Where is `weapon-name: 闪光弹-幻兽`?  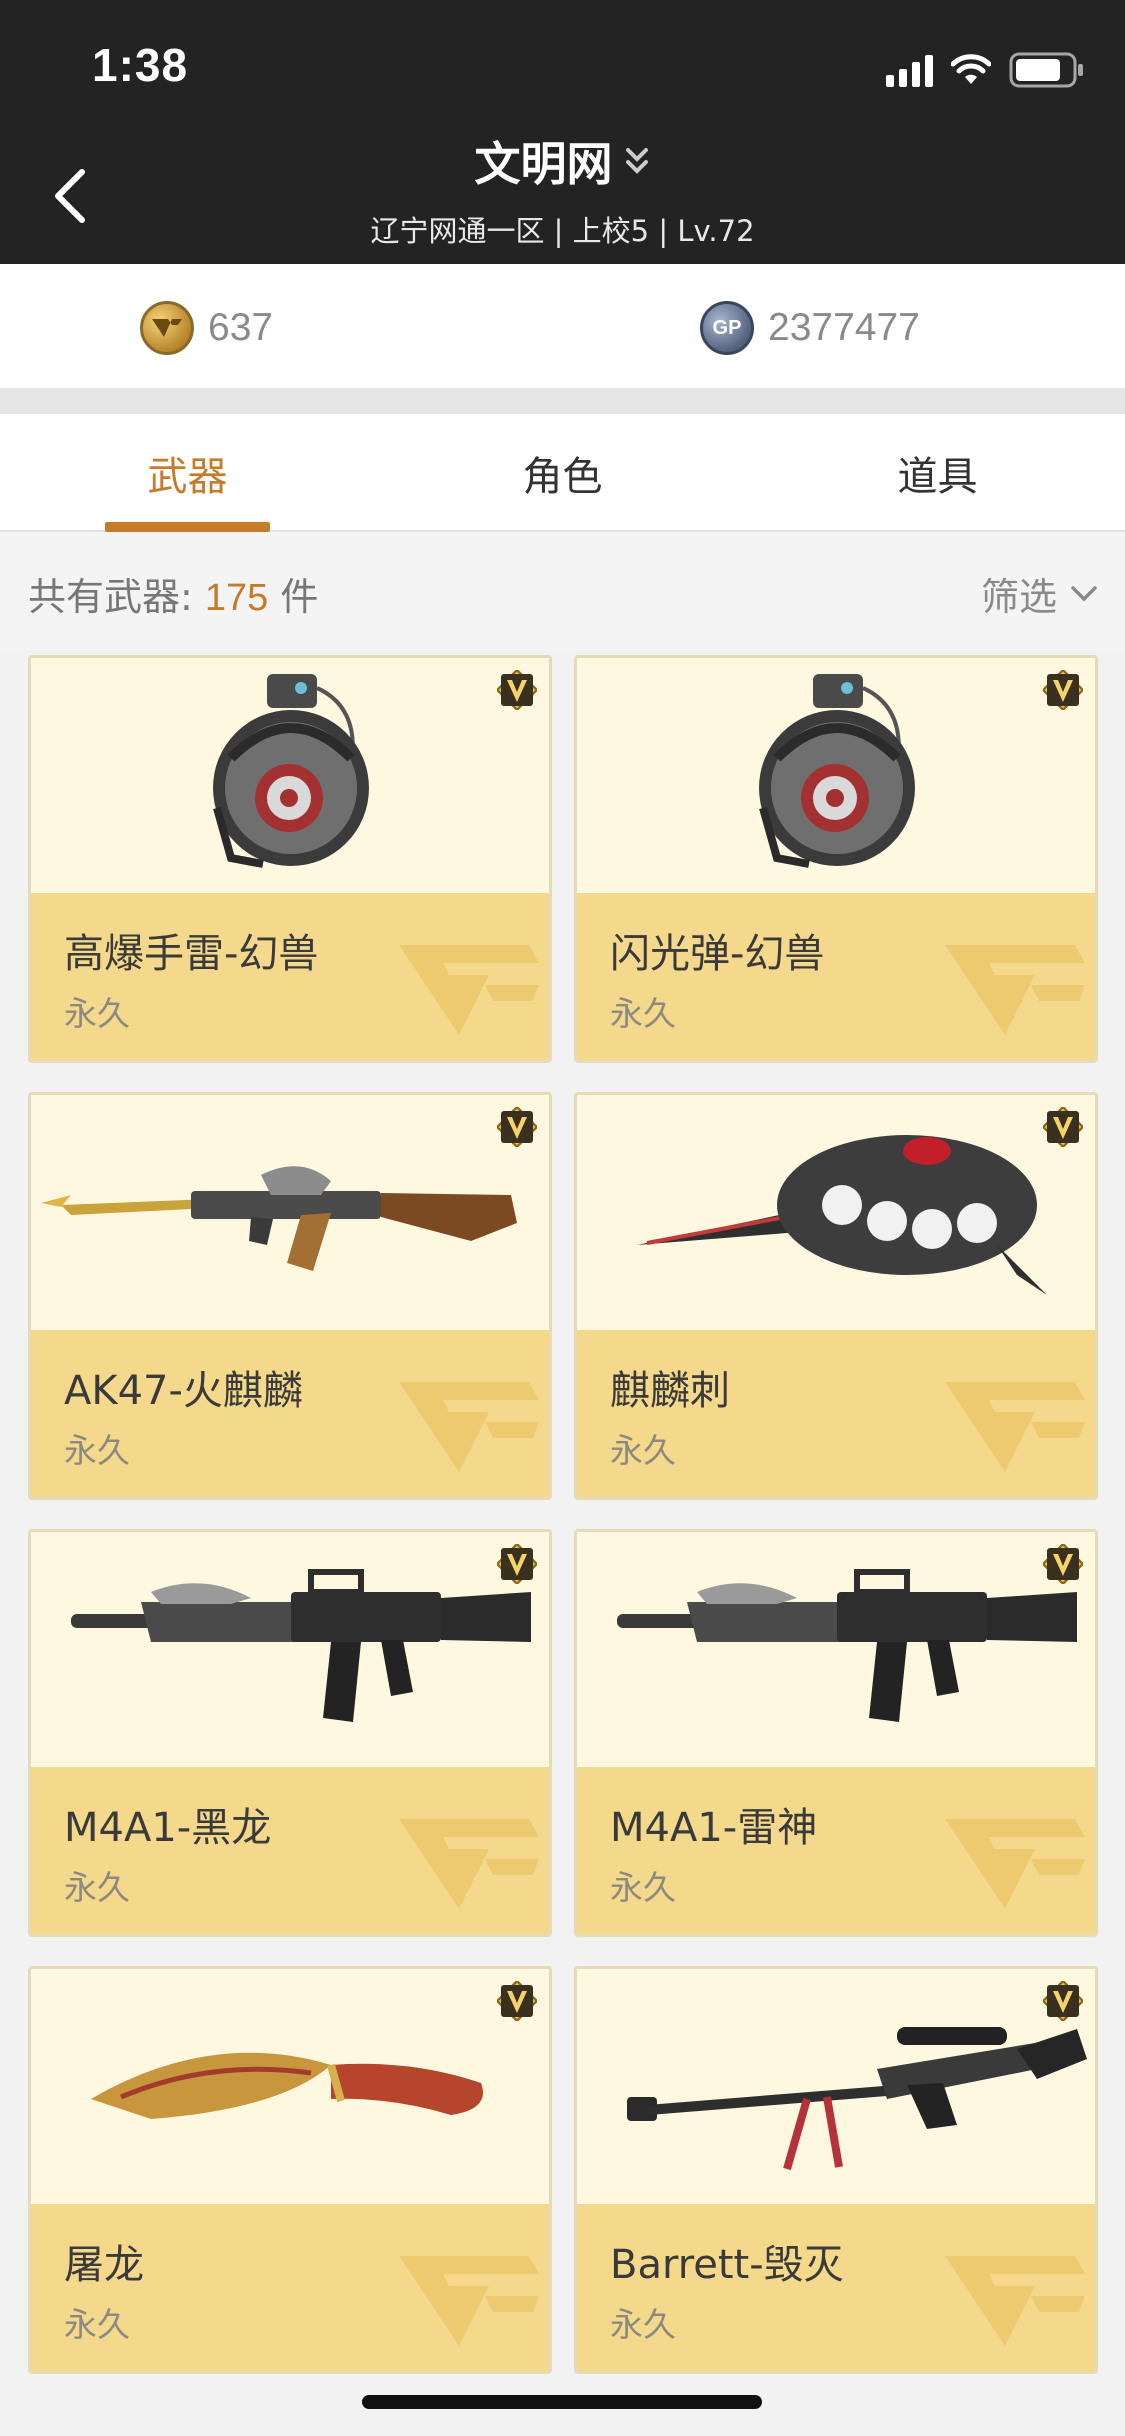
weapon-name: 闪光弹-幻兽 is located at coordinates (717, 954).